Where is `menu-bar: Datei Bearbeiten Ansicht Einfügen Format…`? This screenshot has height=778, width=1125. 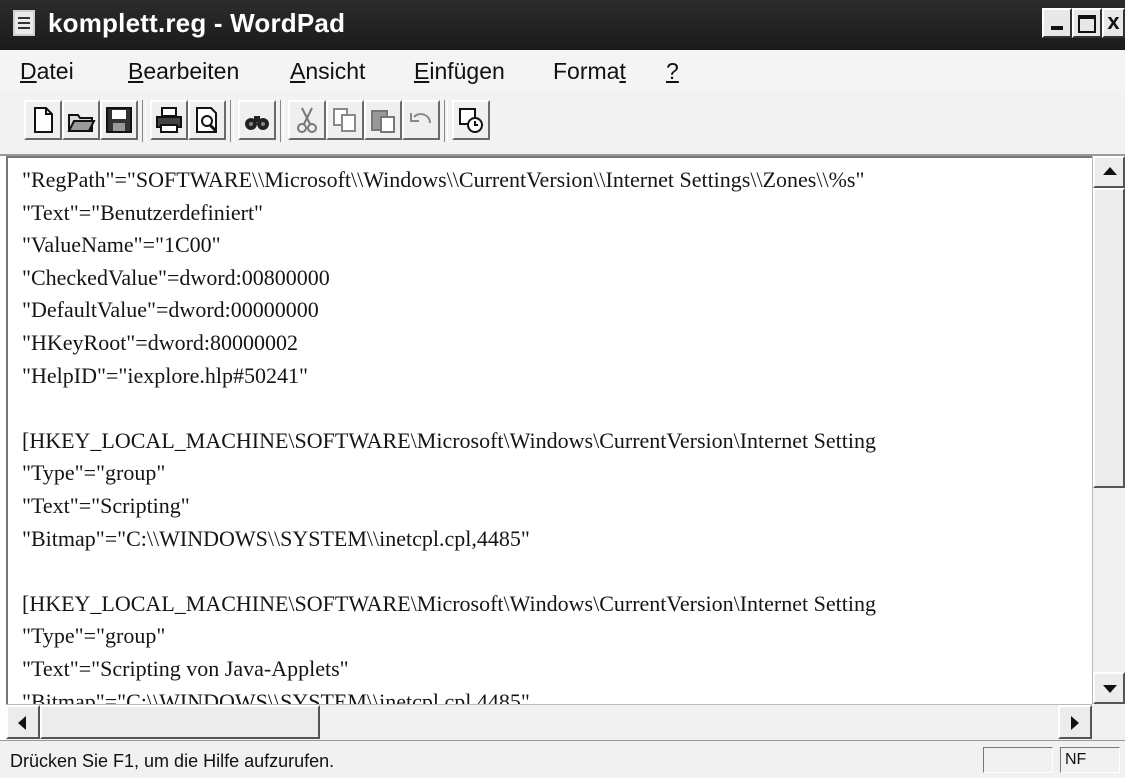
menu-bar: Datei Bearbeiten Ansicht Einfügen Format… is located at coordinates (562, 71).